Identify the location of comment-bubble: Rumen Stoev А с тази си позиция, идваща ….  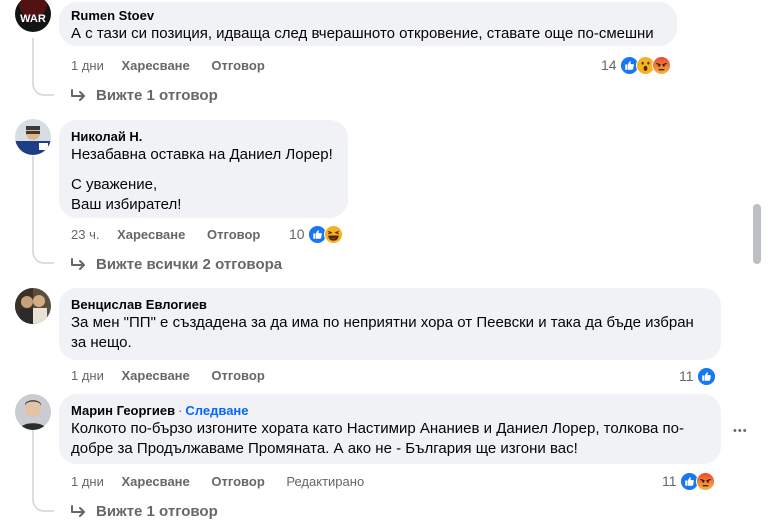
(368, 24).